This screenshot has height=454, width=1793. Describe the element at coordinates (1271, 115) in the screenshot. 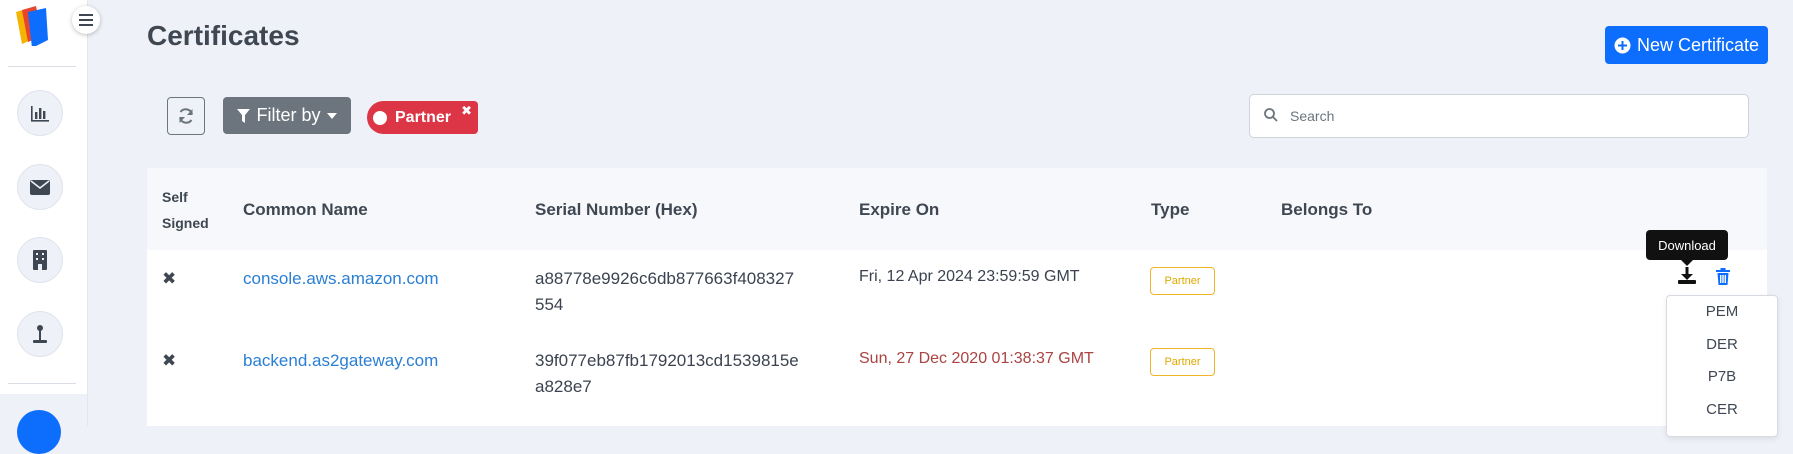

I see `search-icon` at that location.